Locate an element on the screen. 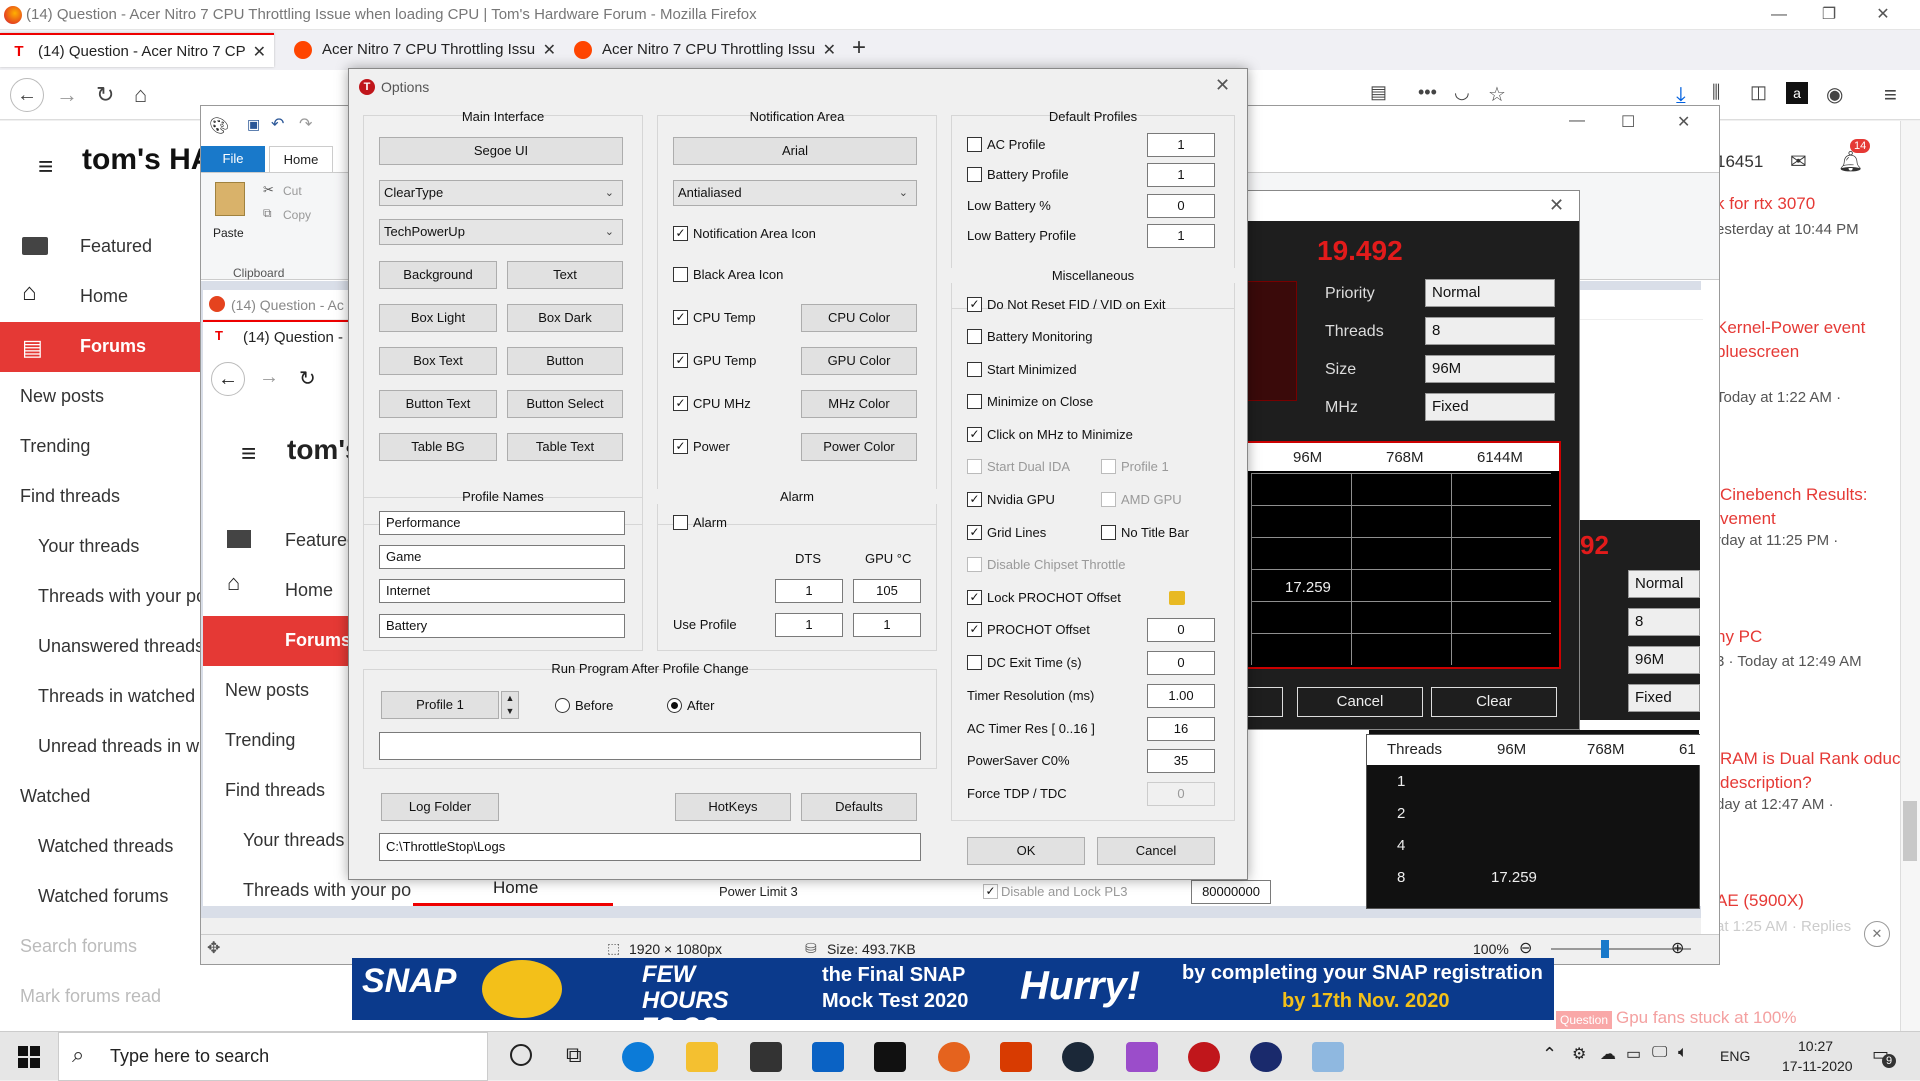 Image resolution: width=1920 pixels, height=1081 pixels. account-icon: ◉ is located at coordinates (1834, 94).